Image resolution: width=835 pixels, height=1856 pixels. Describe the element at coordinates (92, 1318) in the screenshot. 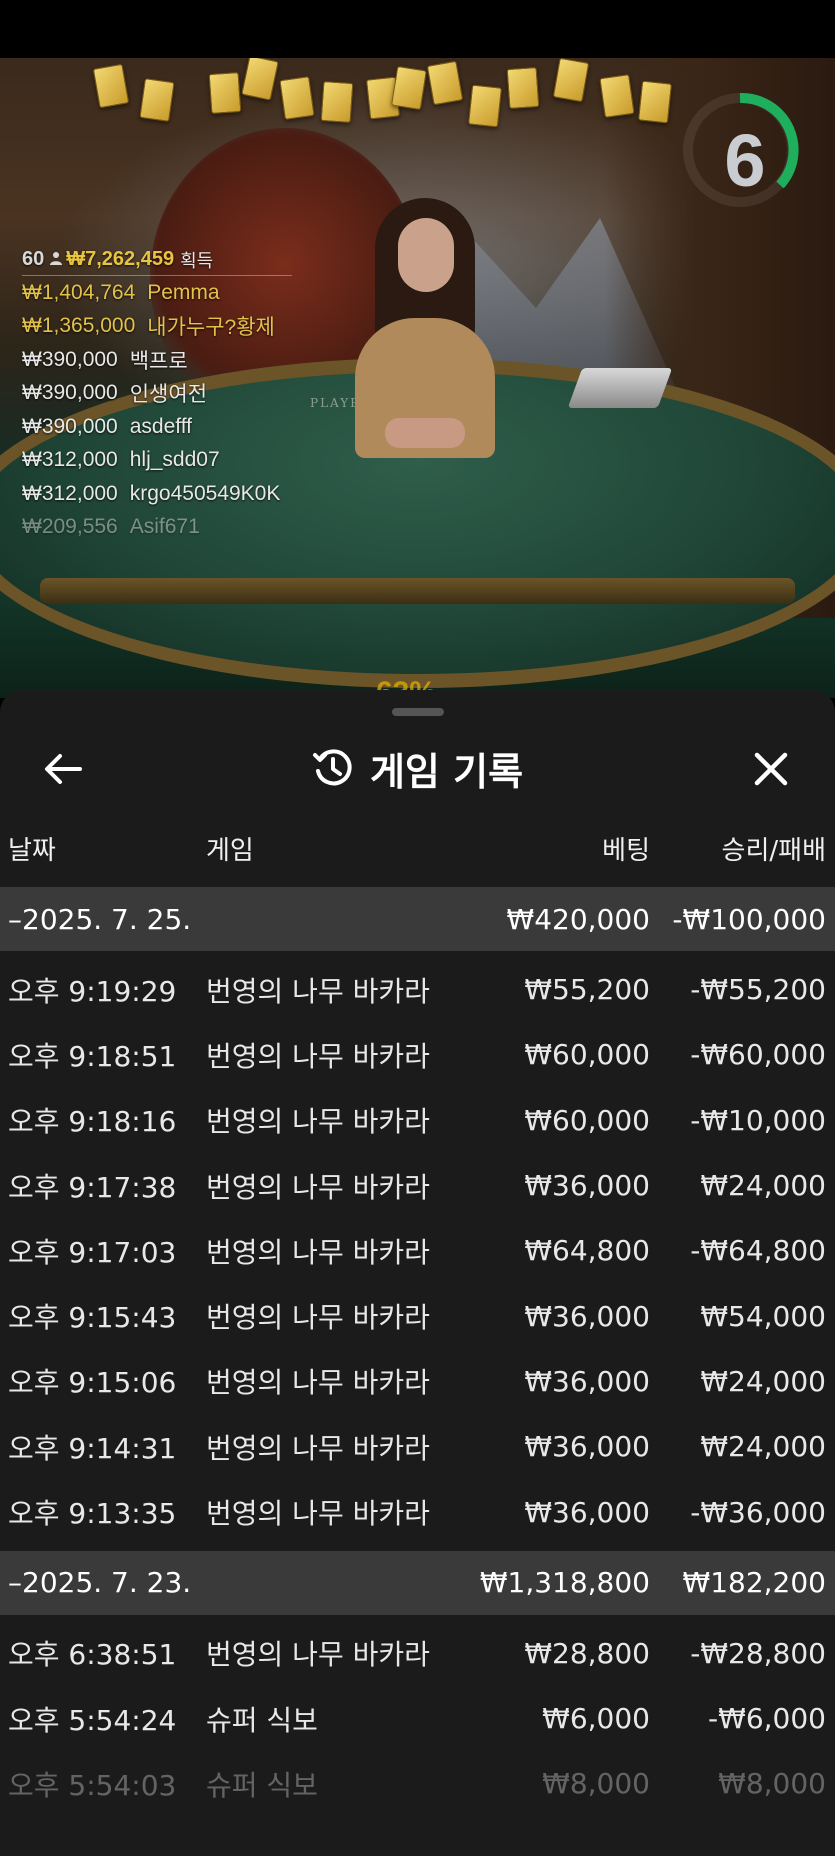

I see `row-time: 오후 9:15:43` at that location.